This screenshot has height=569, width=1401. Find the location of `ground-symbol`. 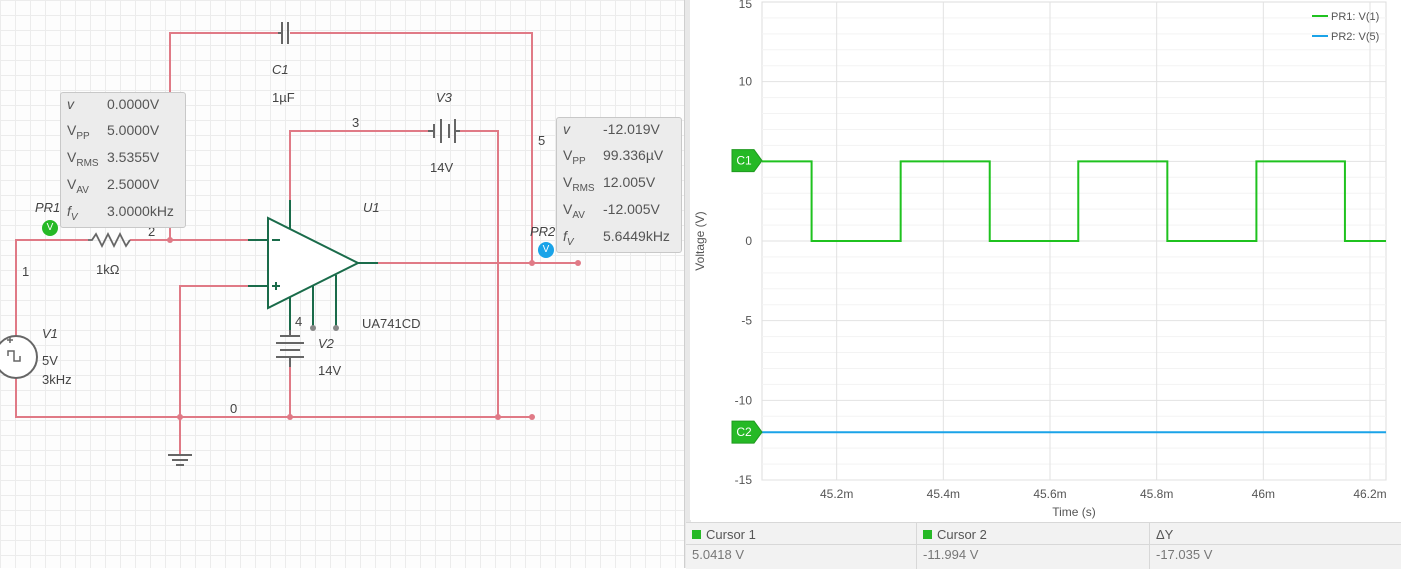

ground-symbol is located at coordinates (180, 460).